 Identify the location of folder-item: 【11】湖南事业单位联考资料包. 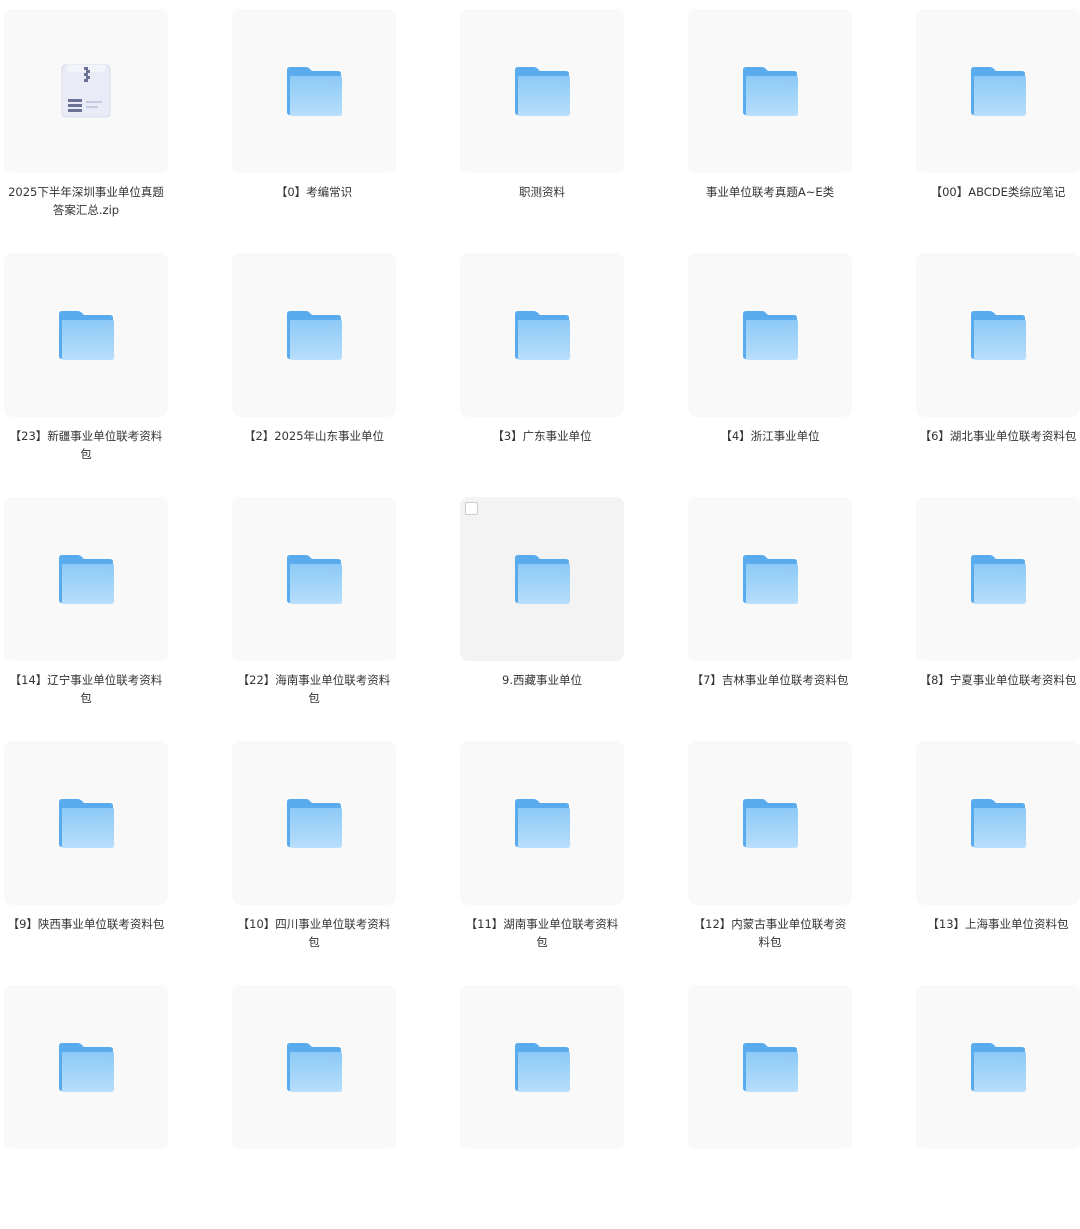
(542, 863).